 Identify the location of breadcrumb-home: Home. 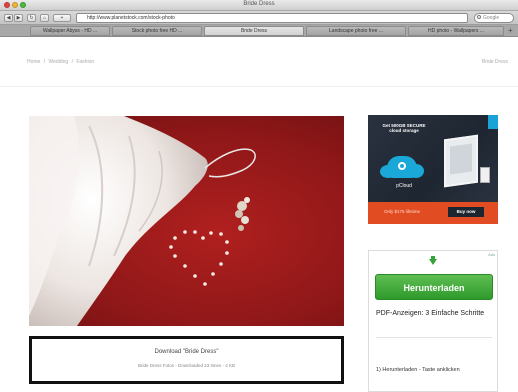
(33, 62).